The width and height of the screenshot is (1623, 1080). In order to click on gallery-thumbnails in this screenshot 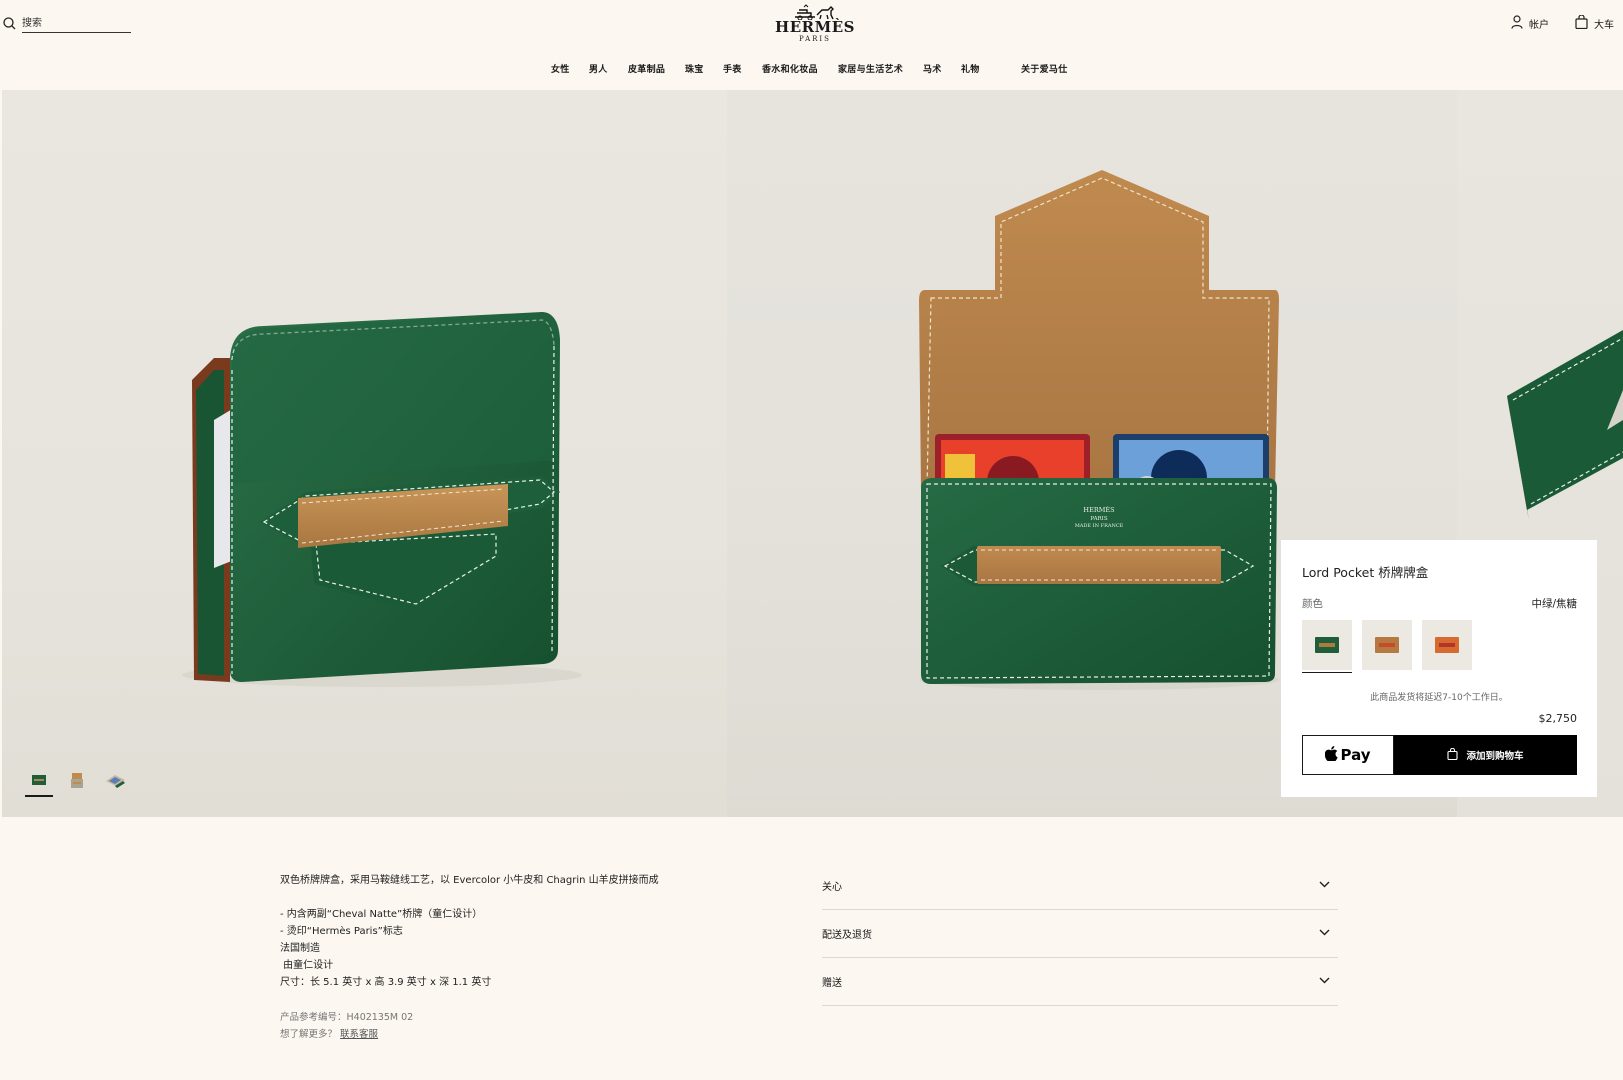, I will do `click(77, 782)`.